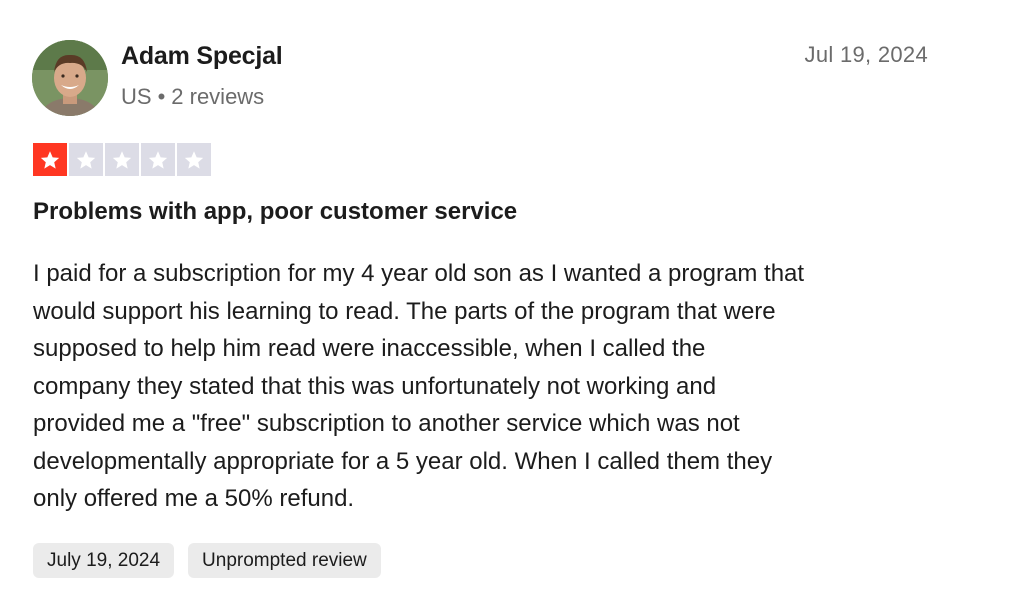 This screenshot has width=1024, height=608. Describe the element at coordinates (275, 212) in the screenshot. I see `review-title: Problems with app, poor customer service` at that location.